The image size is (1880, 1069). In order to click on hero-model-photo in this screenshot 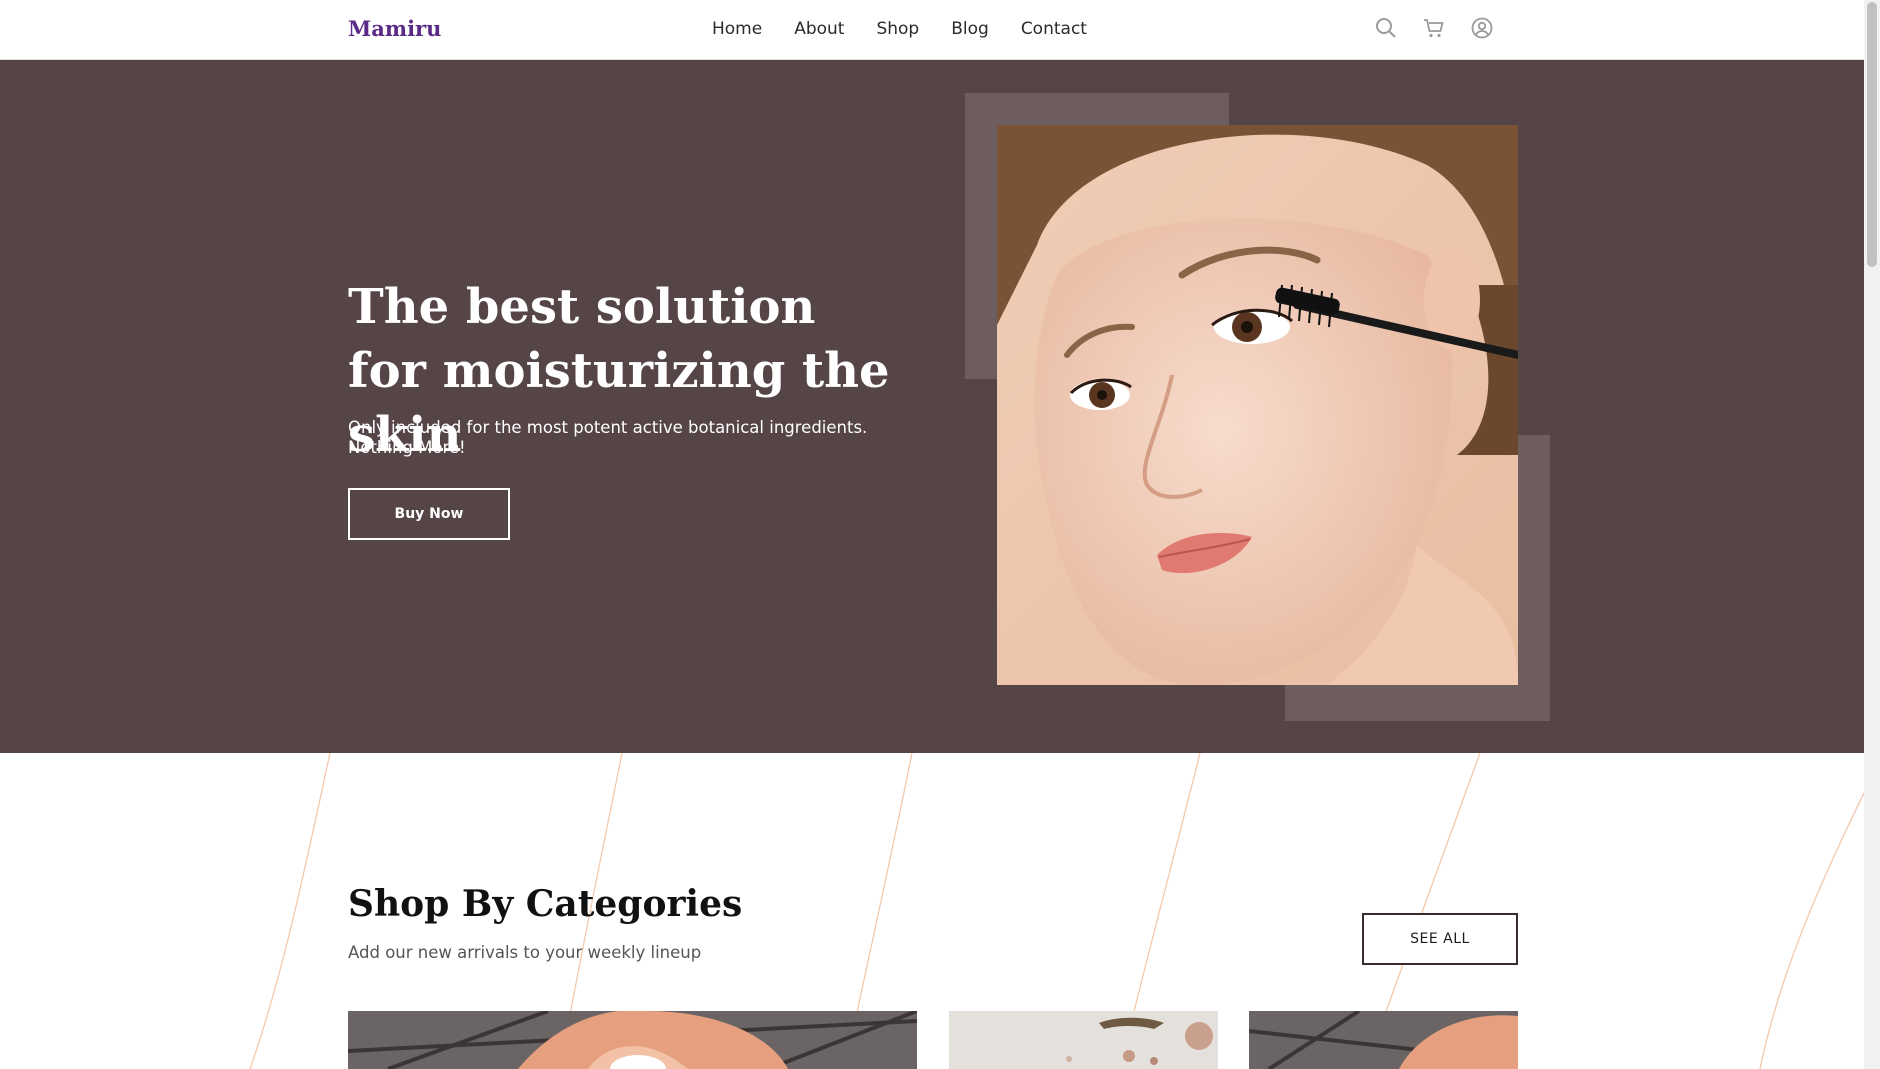, I will do `click(1257, 405)`.